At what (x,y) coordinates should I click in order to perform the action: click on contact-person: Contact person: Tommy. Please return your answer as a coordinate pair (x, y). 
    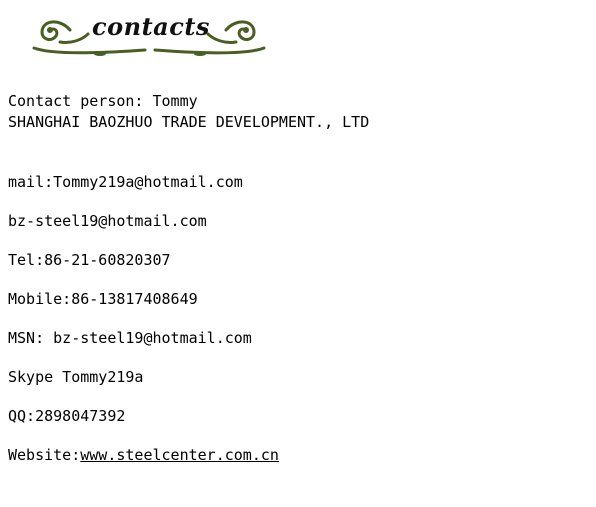
    Looking at the image, I should click on (103, 101).